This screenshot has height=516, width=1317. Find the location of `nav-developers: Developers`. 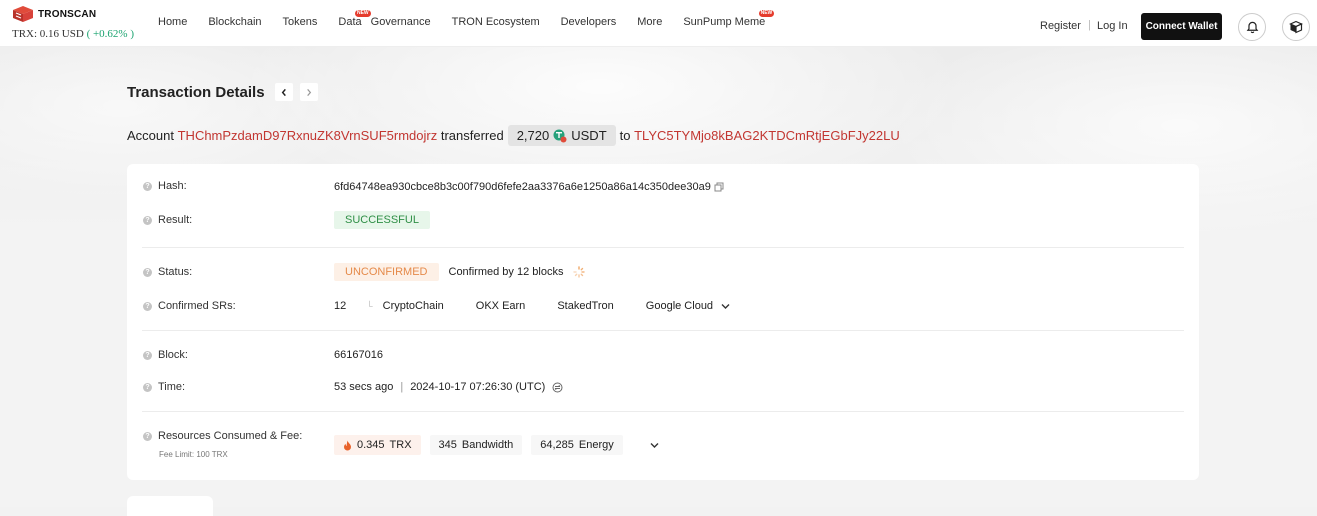

nav-developers: Developers is located at coordinates (589, 22).